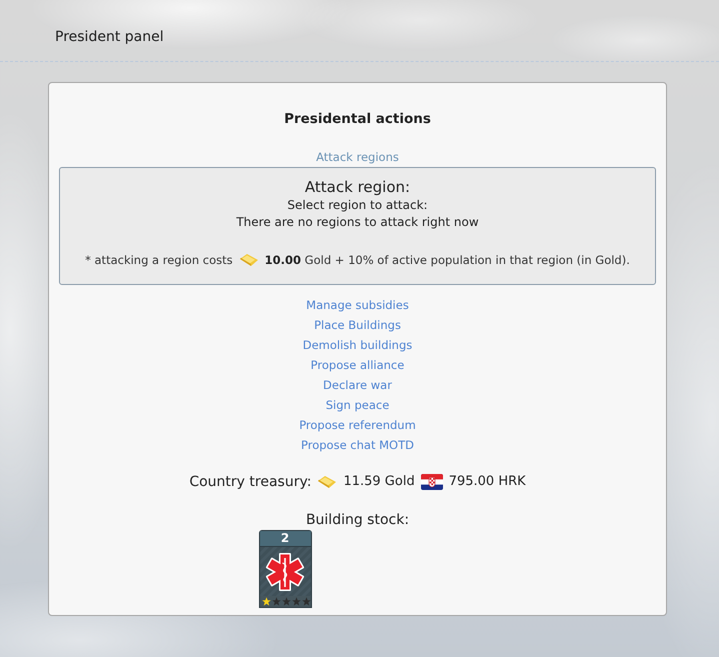  Describe the element at coordinates (357, 119) in the screenshot. I see `panel-title: Presidental actions` at that location.